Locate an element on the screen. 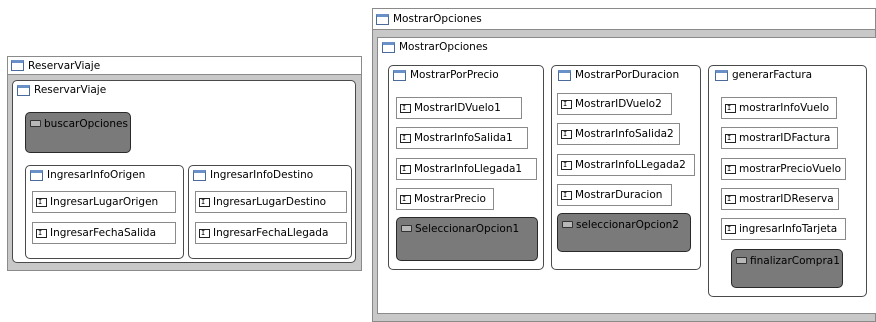  panel-title: generarFactura is located at coordinates (763, 75).